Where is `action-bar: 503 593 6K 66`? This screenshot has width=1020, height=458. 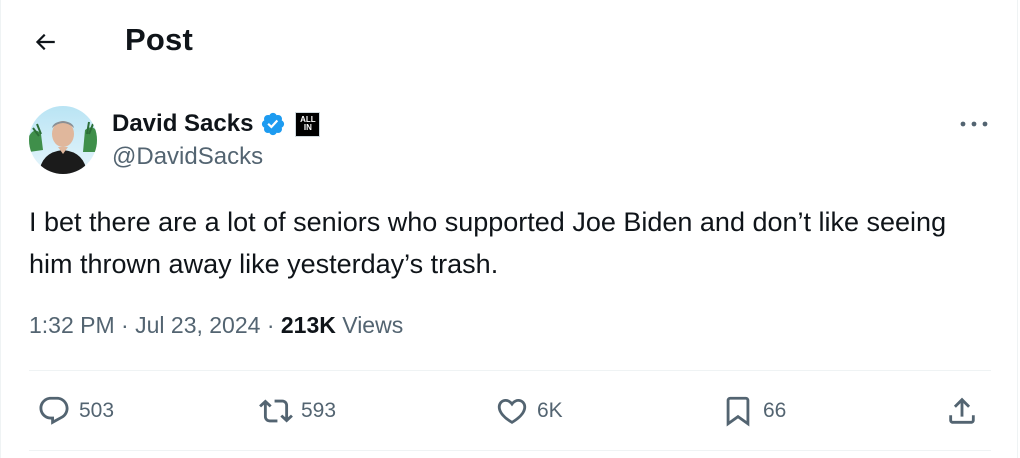
action-bar: 503 593 6K 66 is located at coordinates (510, 411).